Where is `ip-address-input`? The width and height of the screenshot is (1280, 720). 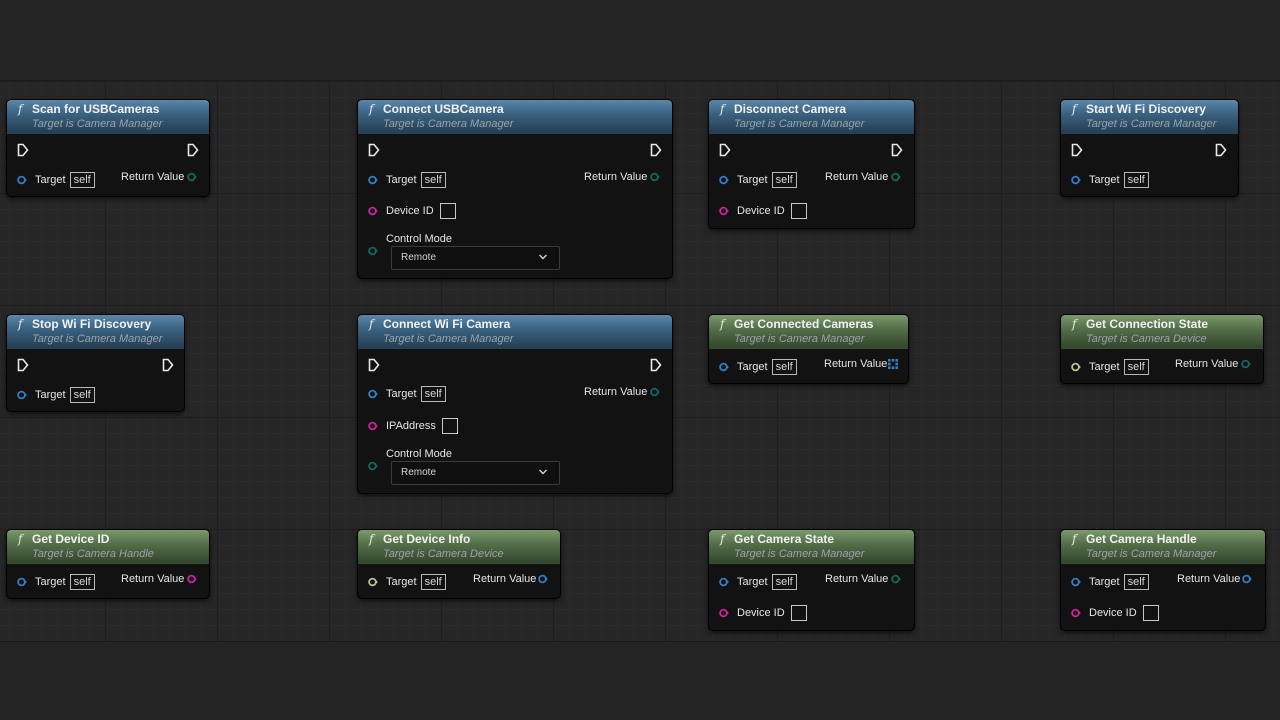 ip-address-input is located at coordinates (449, 426).